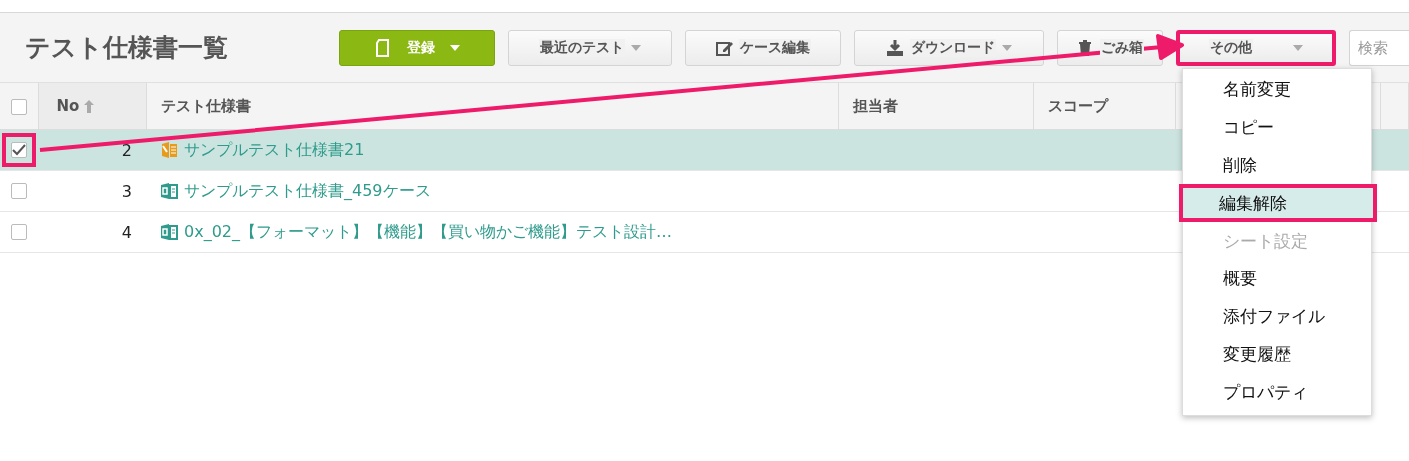  Describe the element at coordinates (935, 106) in the screenshot. I see `column-header: 担当者` at that location.